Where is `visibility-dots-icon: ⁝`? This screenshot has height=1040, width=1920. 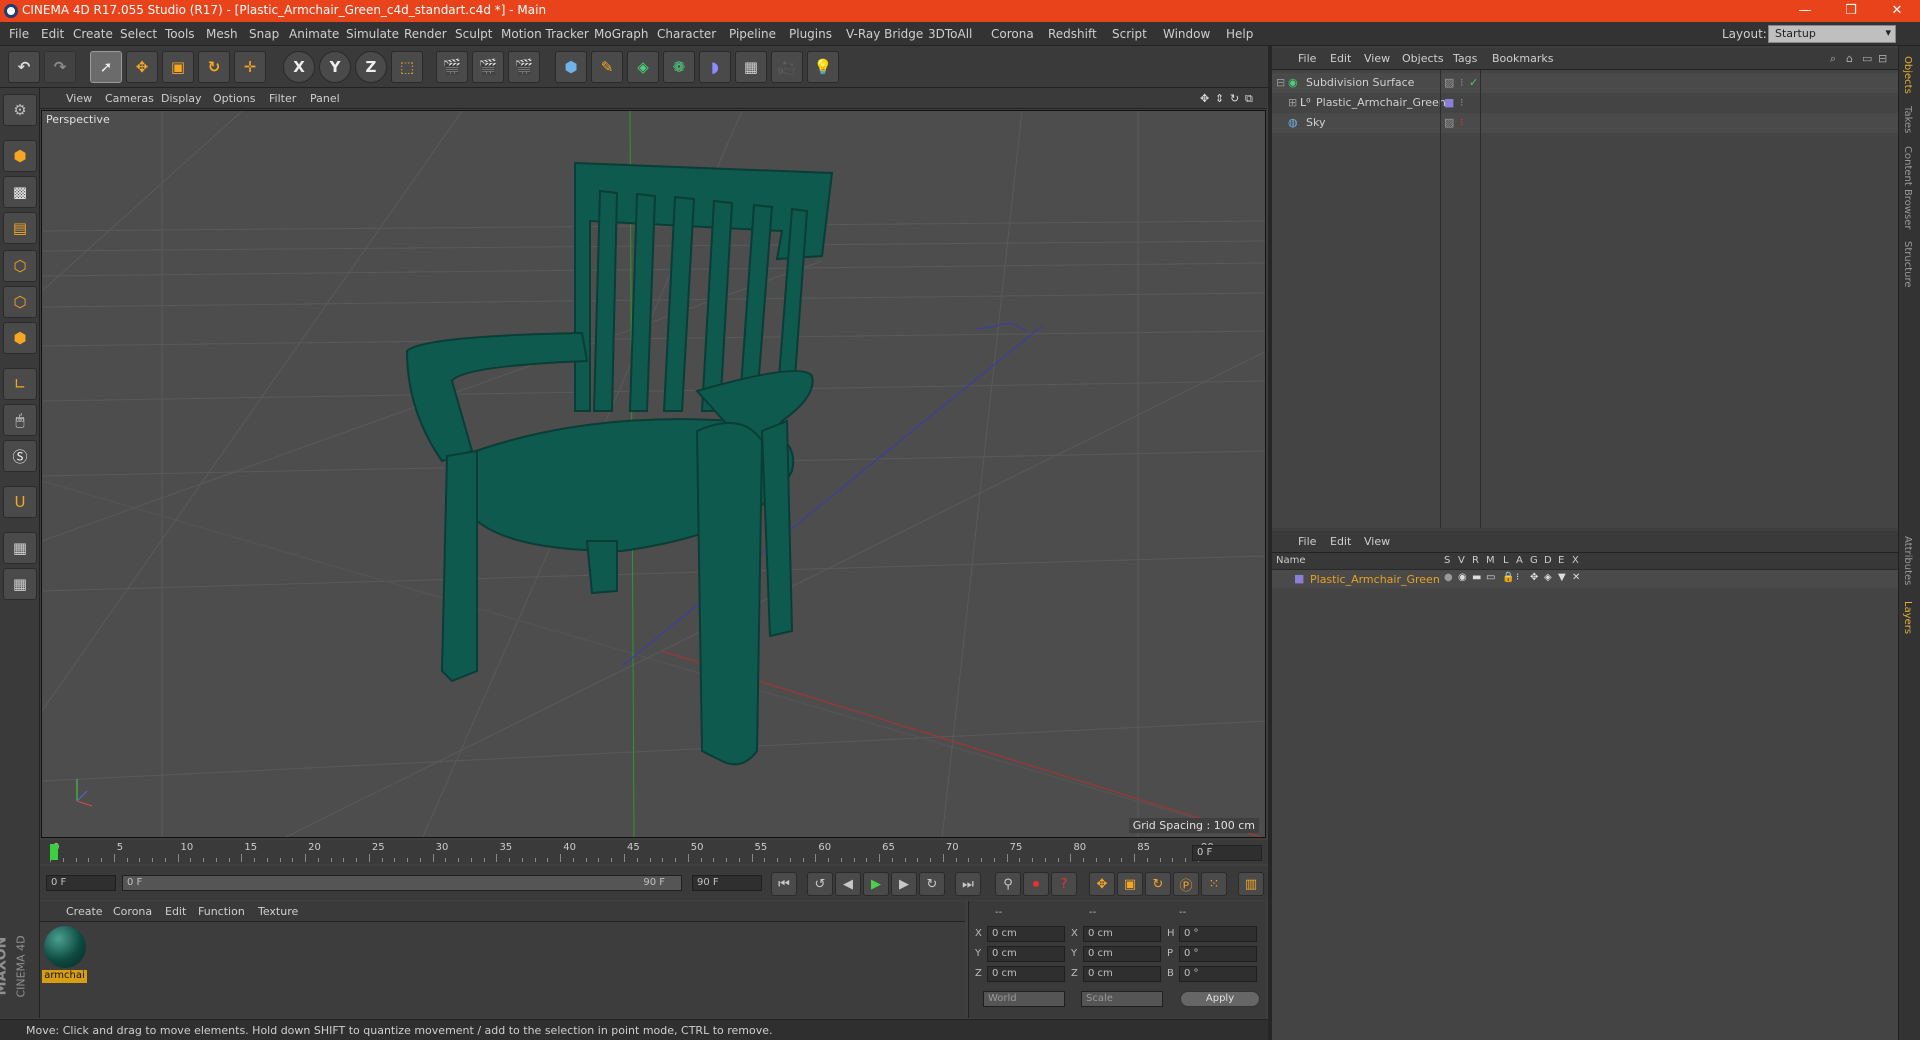 visibility-dots-icon: ⁝ is located at coordinates (1462, 82).